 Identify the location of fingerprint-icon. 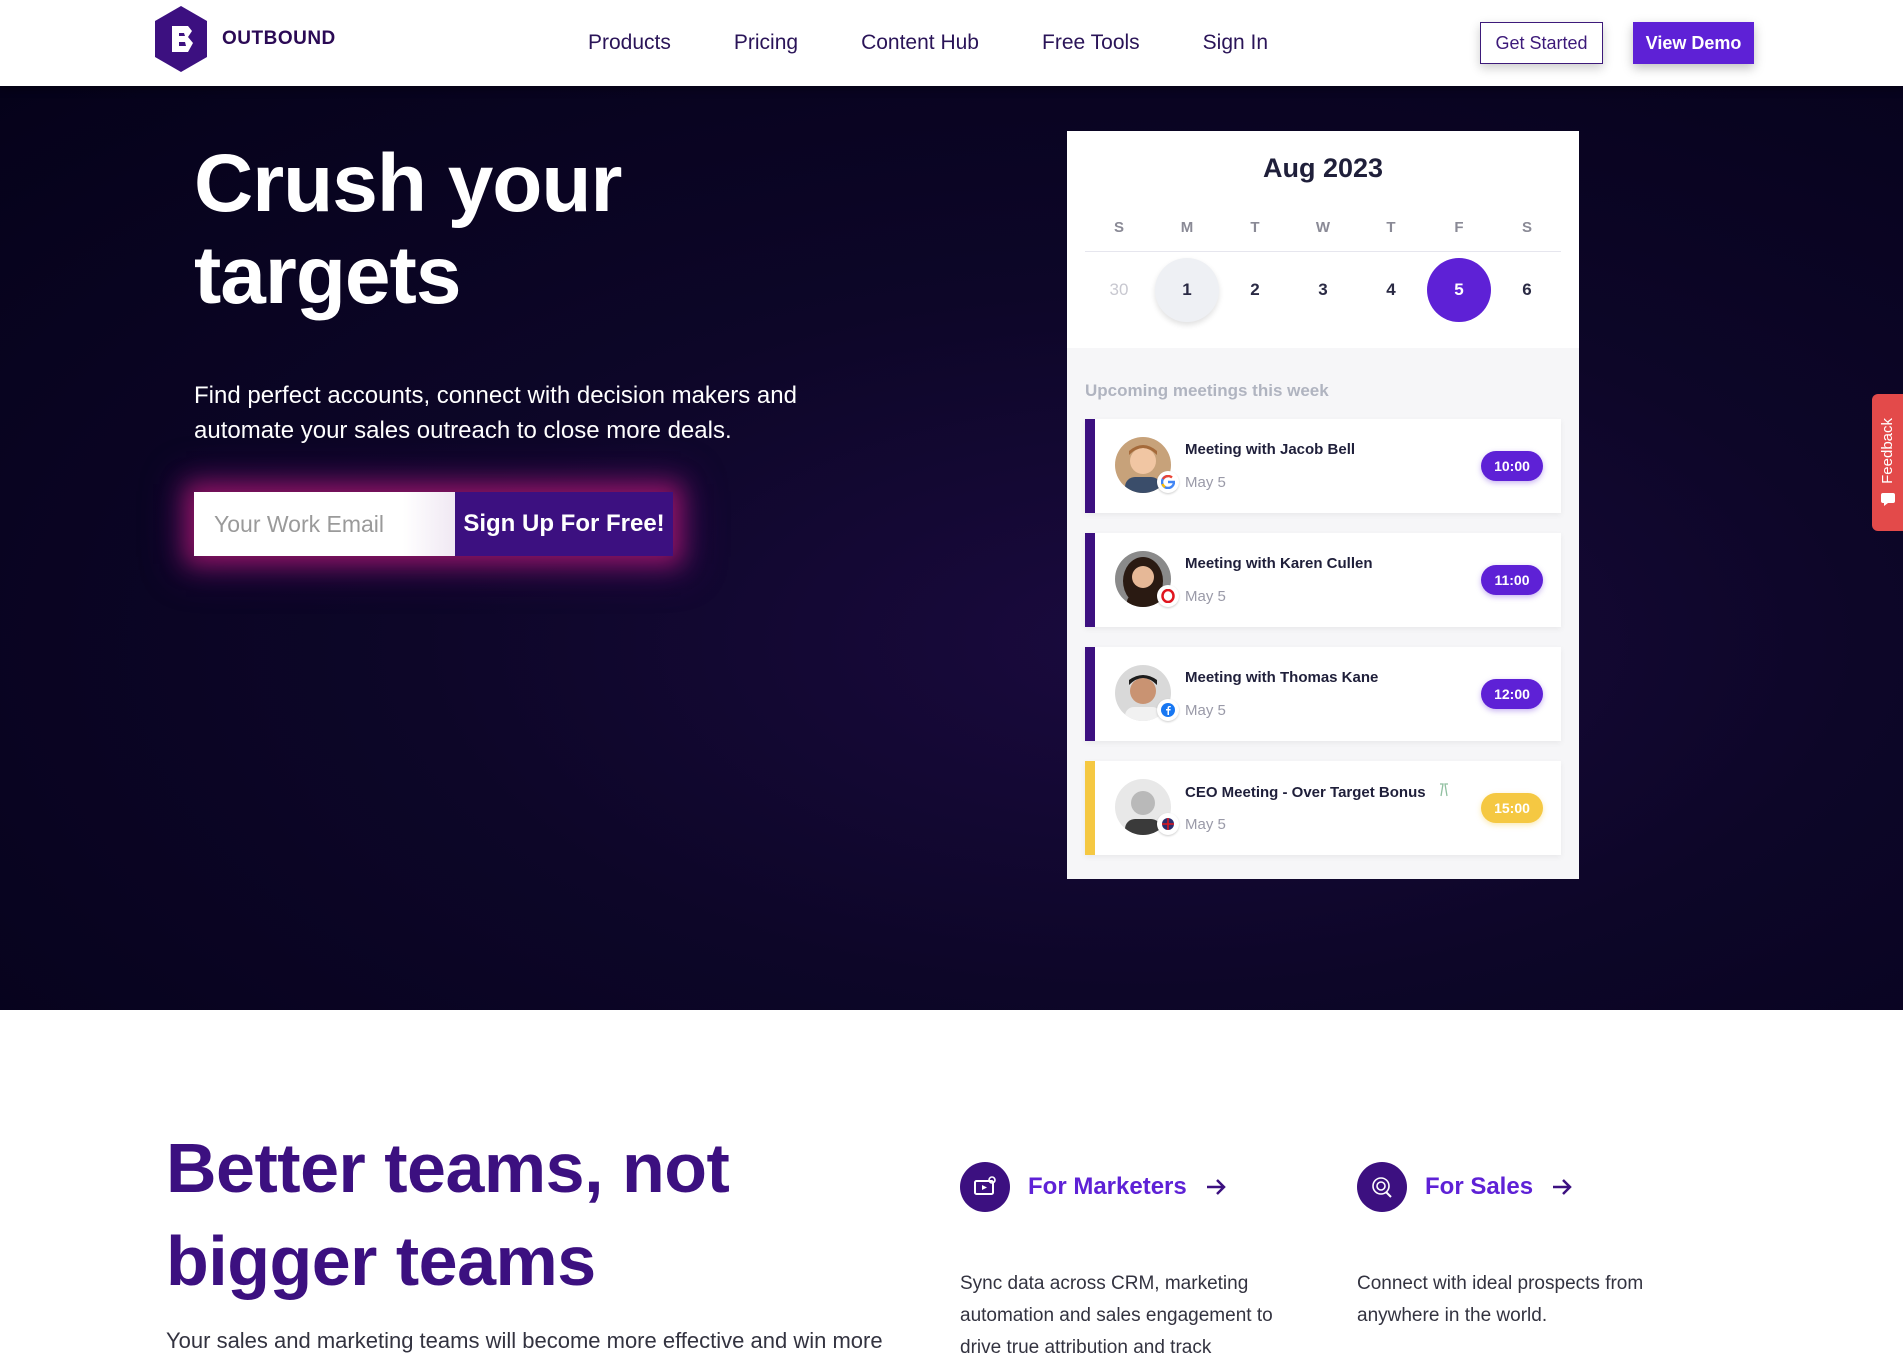
(1382, 1187).